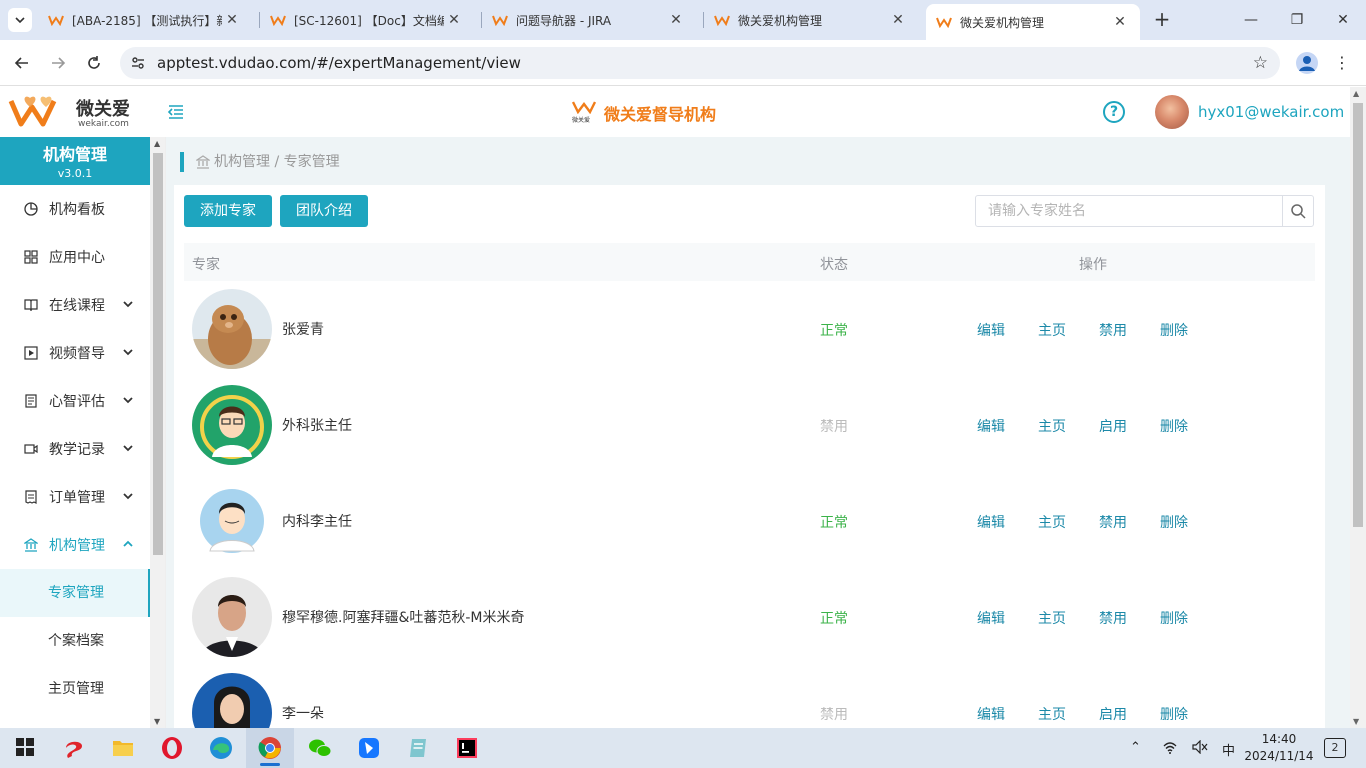 Image resolution: width=1366 pixels, height=768 pixels. Describe the element at coordinates (75, 593) in the screenshot. I see `sidebar-subitem-expert-management: 专家管理` at that location.